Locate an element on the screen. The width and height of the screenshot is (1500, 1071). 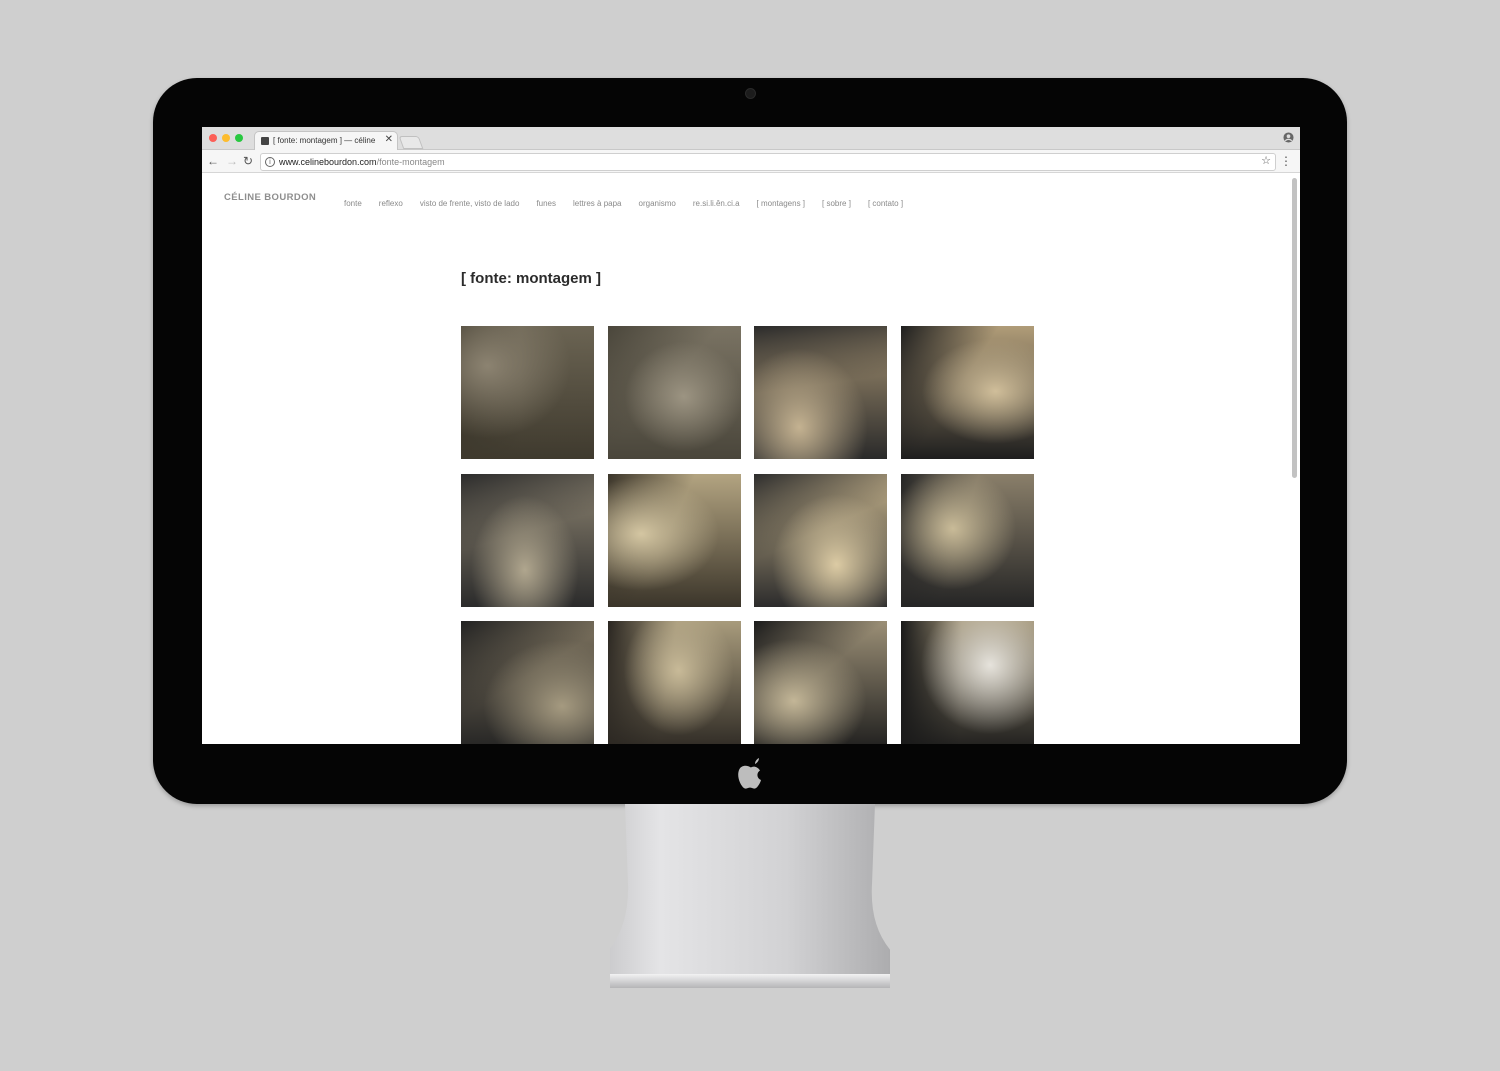
bookmark-star-icon: ☆ is located at coordinates (1266, 161).